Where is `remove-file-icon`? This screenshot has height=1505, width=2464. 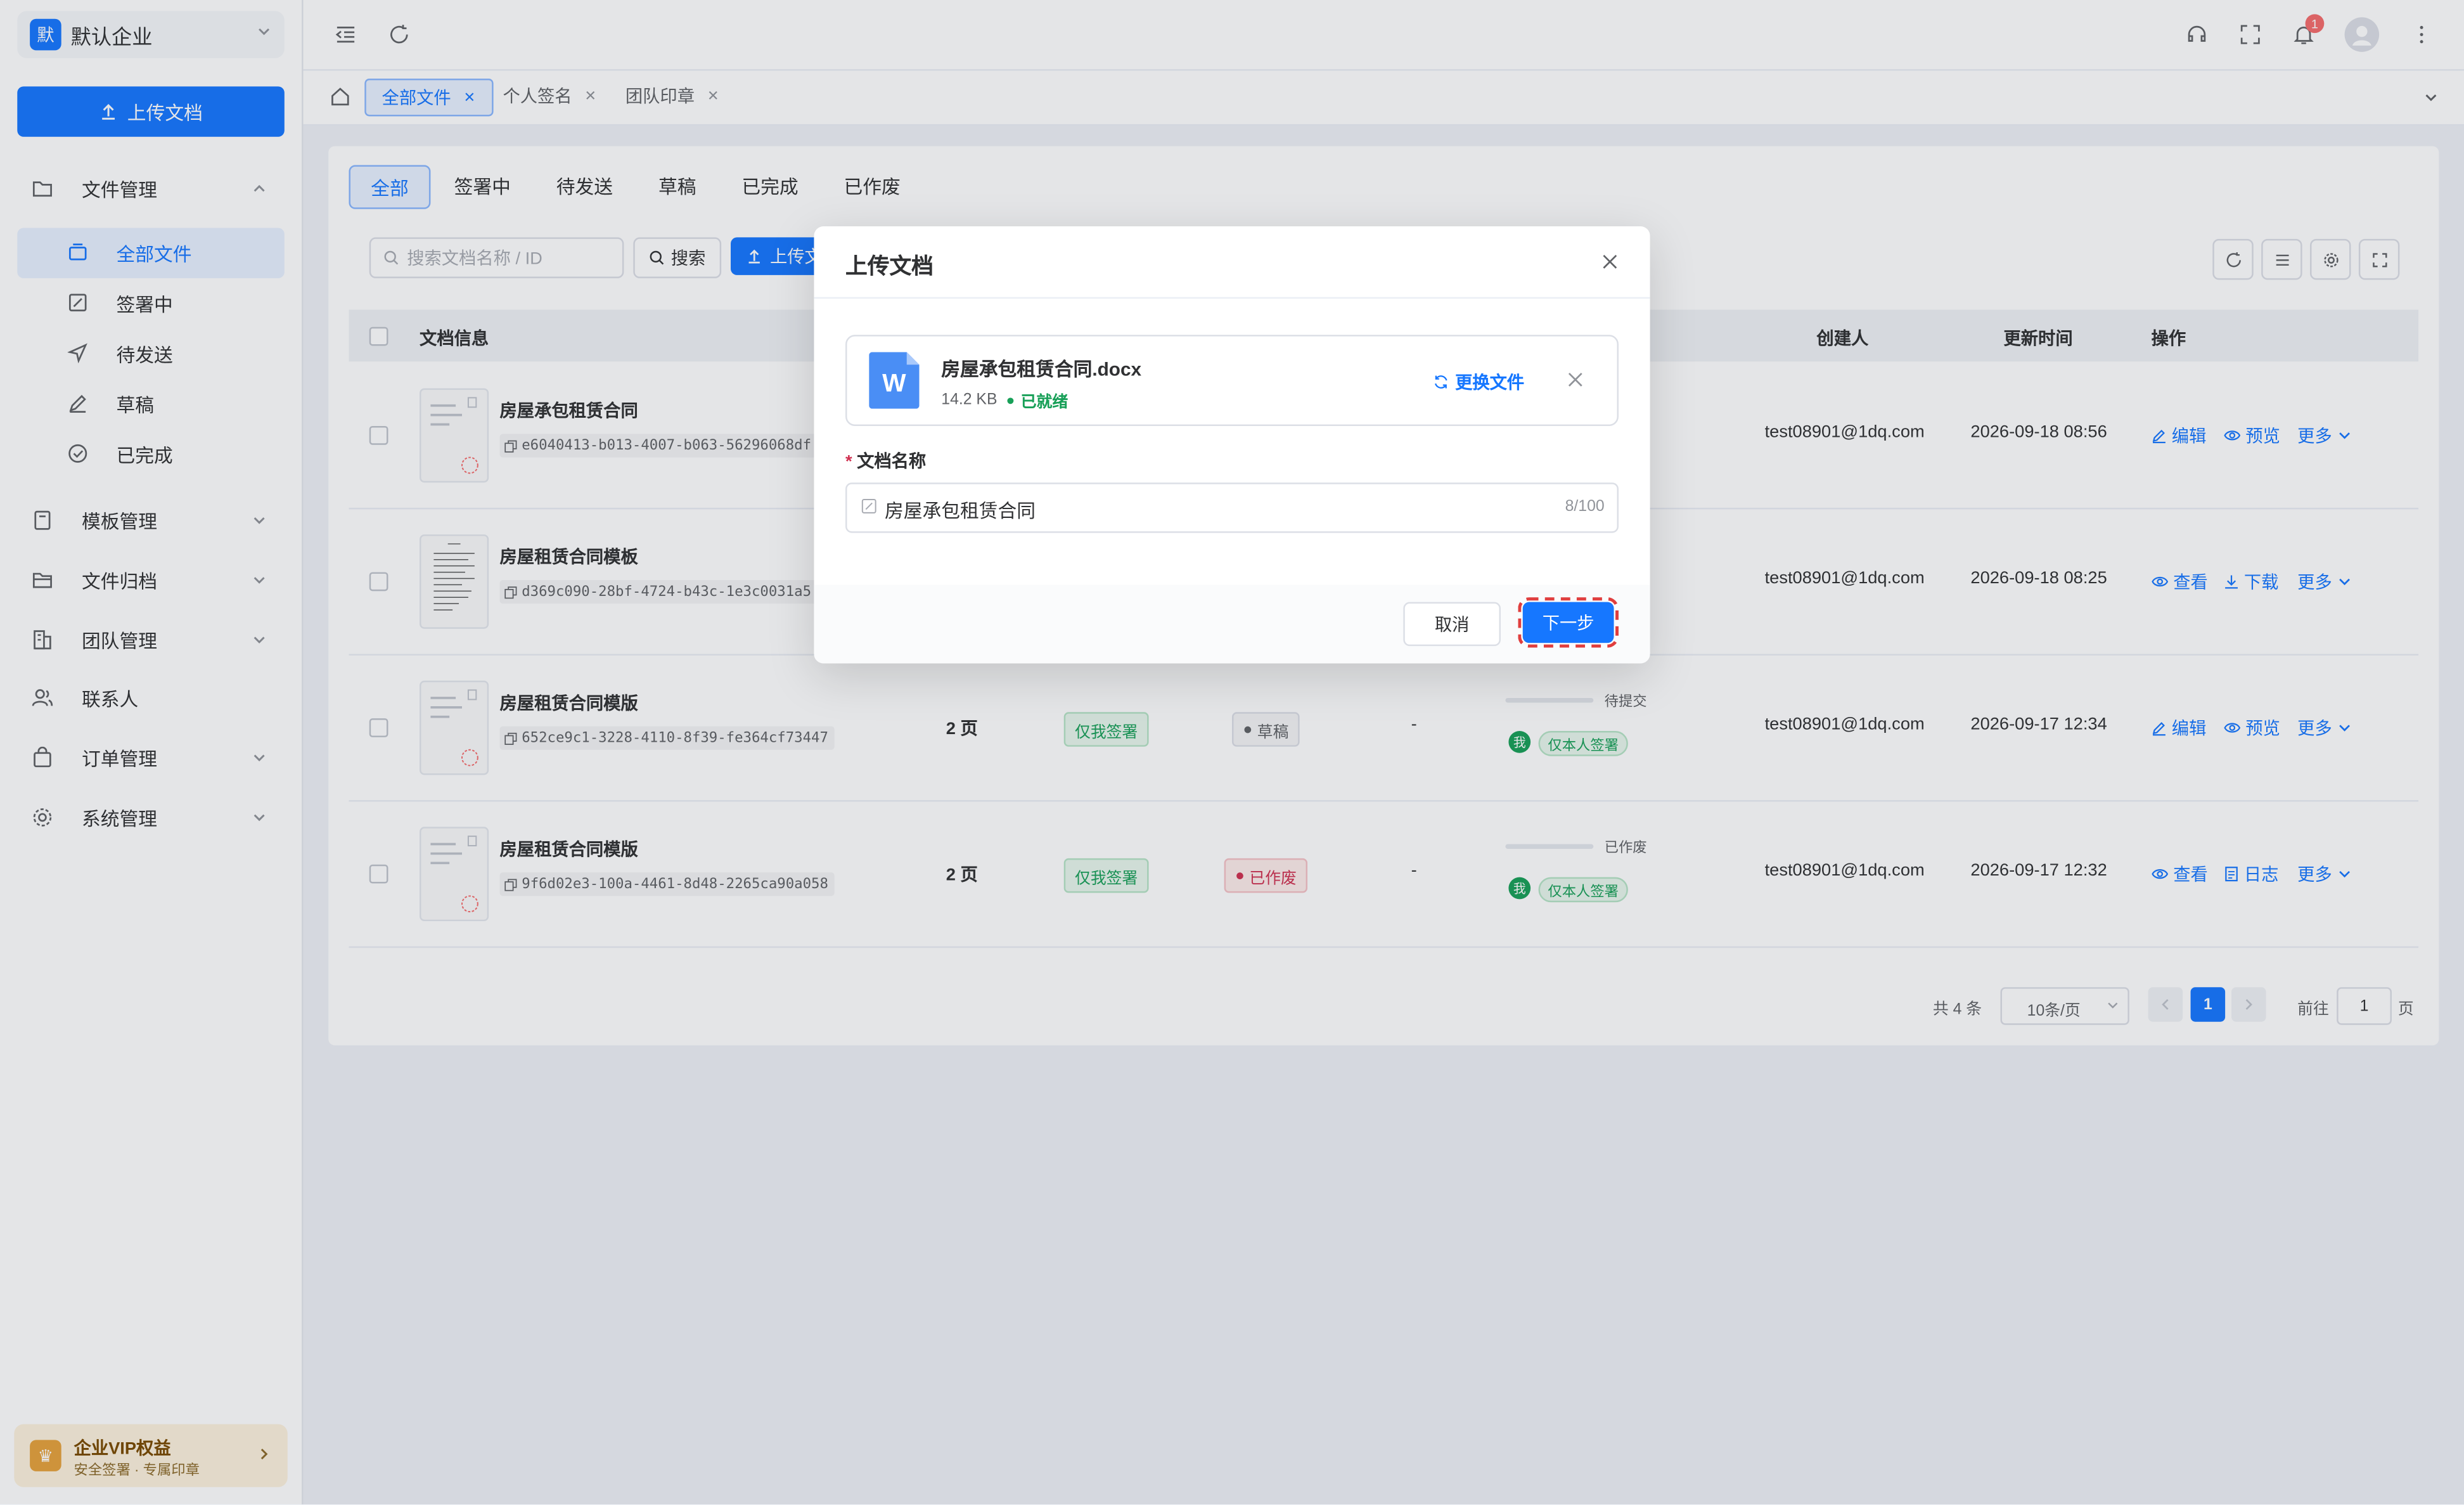 remove-file-icon is located at coordinates (1575, 380).